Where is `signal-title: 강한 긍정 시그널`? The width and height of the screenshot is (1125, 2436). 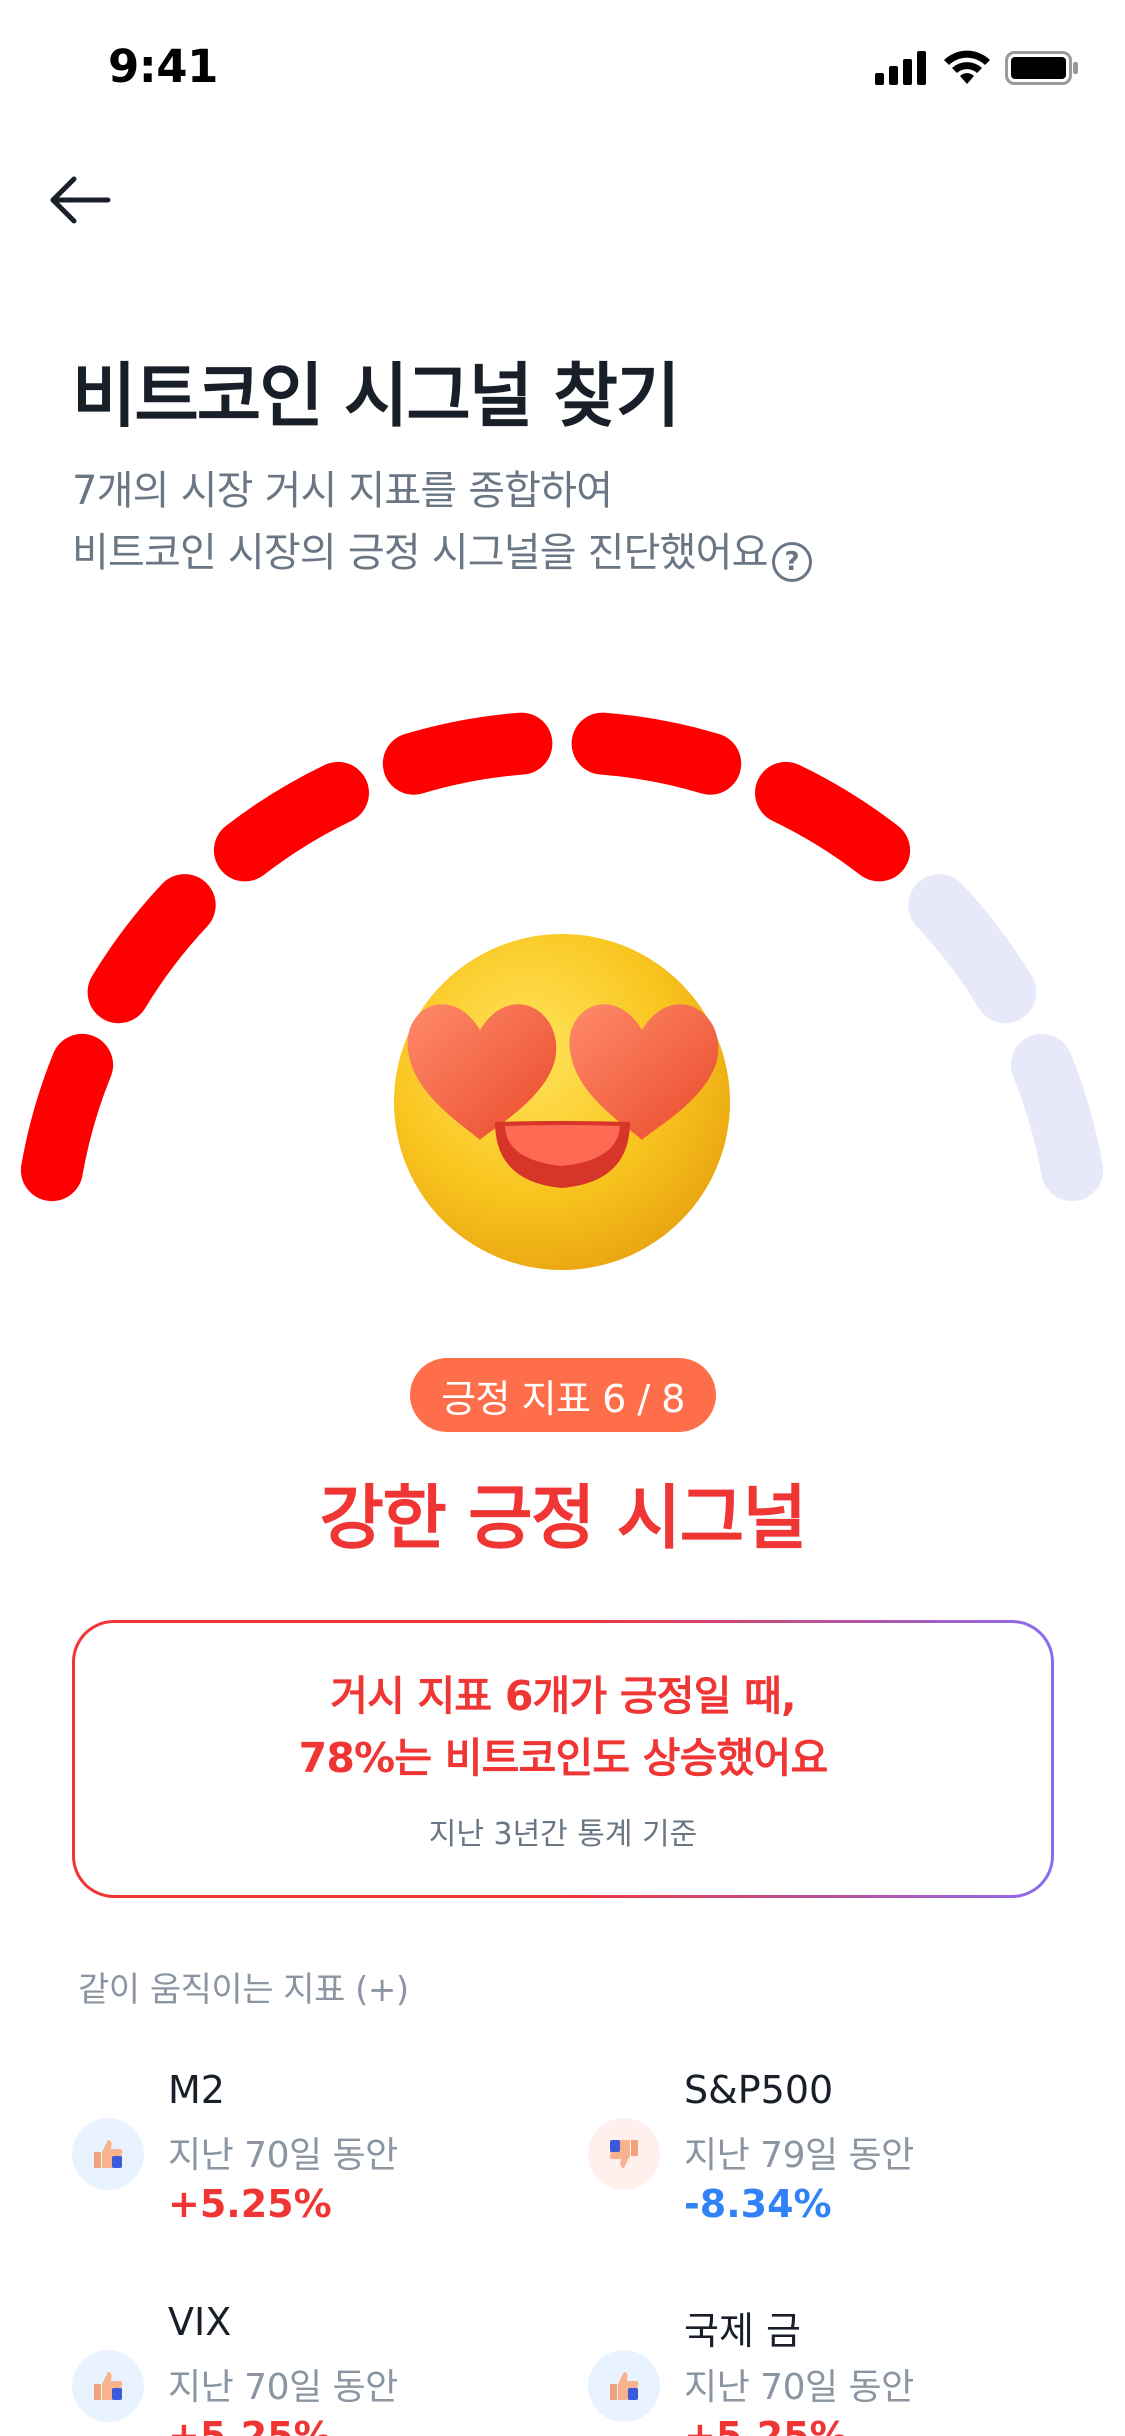 signal-title: 강한 긍정 시그널 is located at coordinates (563, 1518).